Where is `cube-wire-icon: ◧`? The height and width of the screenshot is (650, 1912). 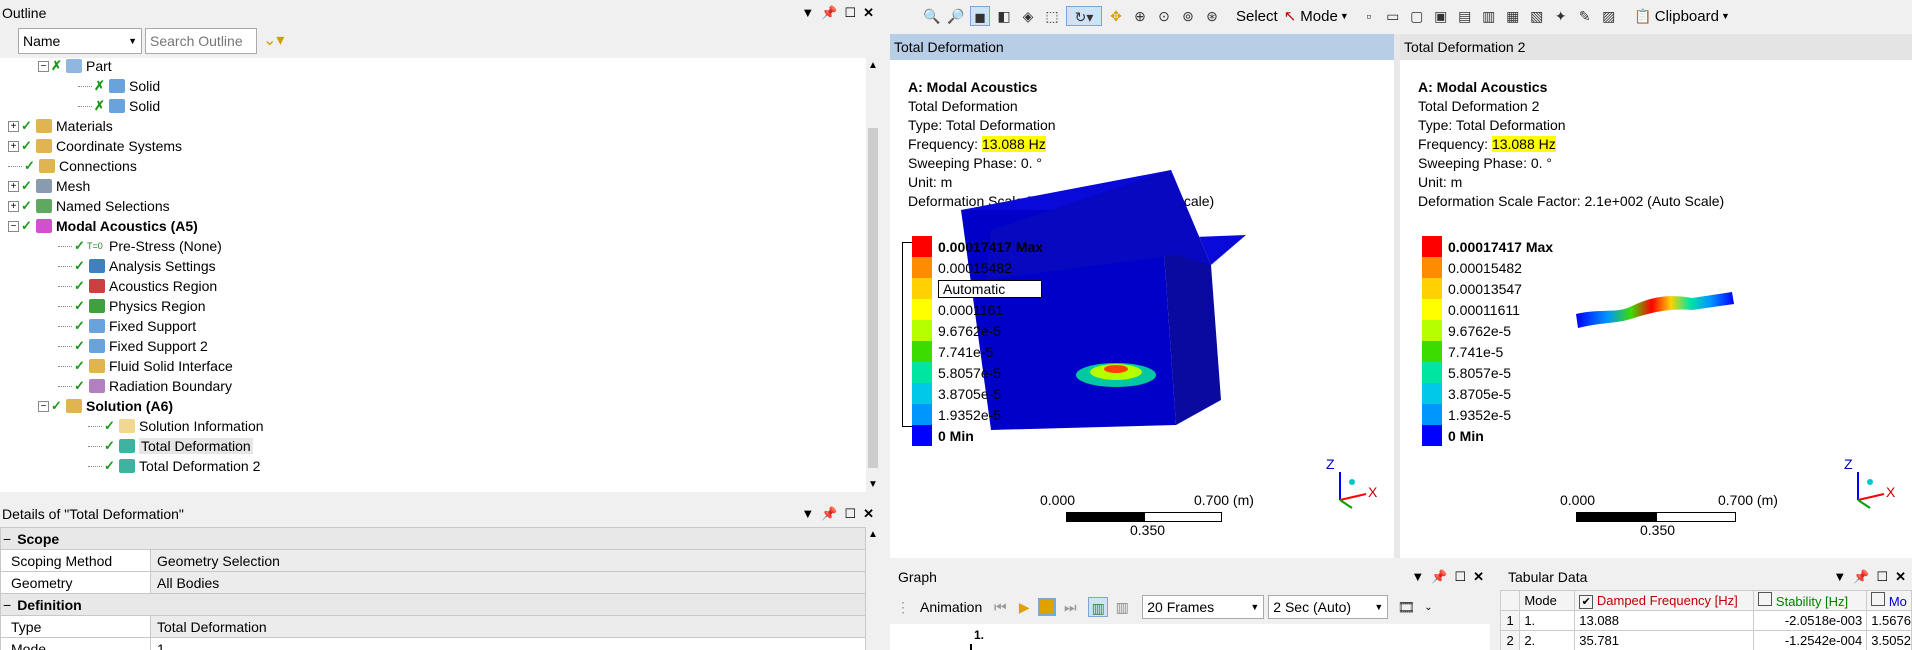
cube-wire-icon: ◧ is located at coordinates (1004, 16).